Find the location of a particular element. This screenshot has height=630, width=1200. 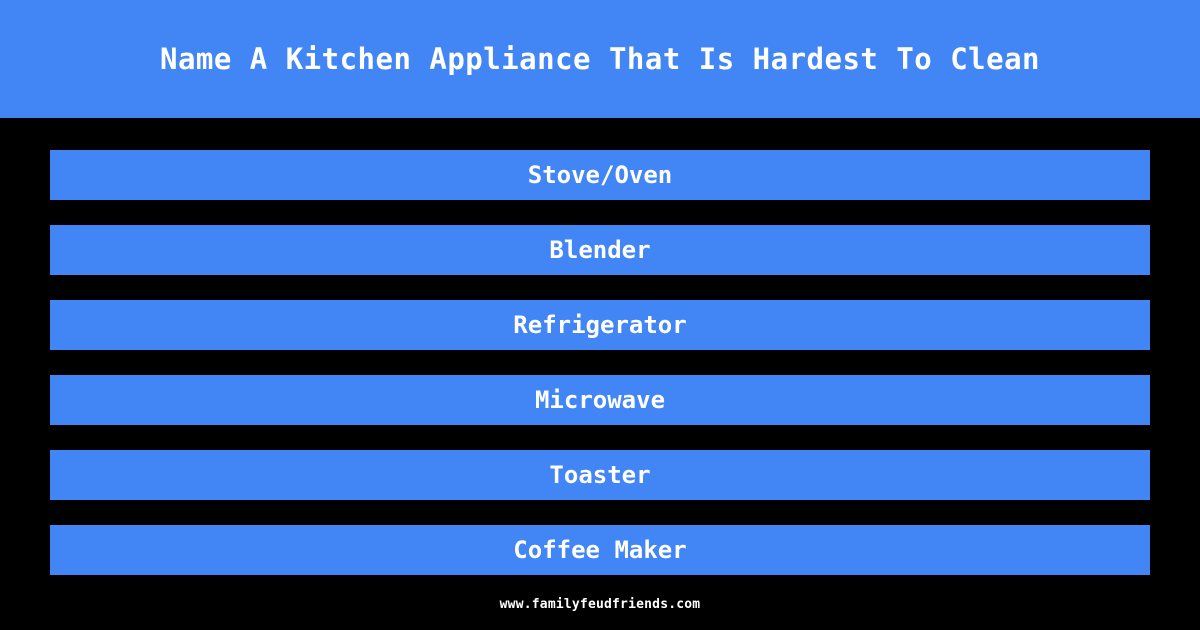

answer-label: Coffee Maker is located at coordinates (600, 550).